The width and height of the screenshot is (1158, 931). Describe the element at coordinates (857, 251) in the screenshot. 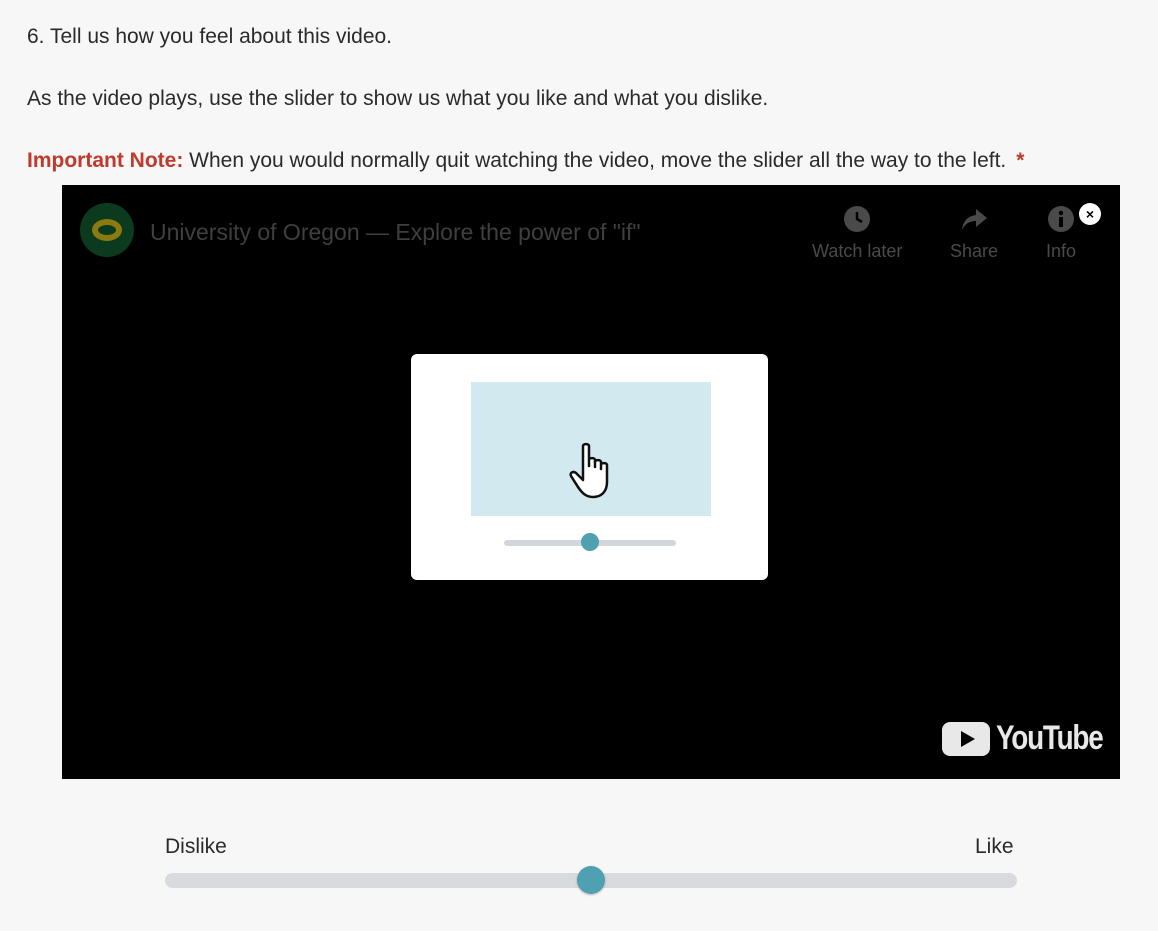

I see `watch-later-label: Watch later` at that location.